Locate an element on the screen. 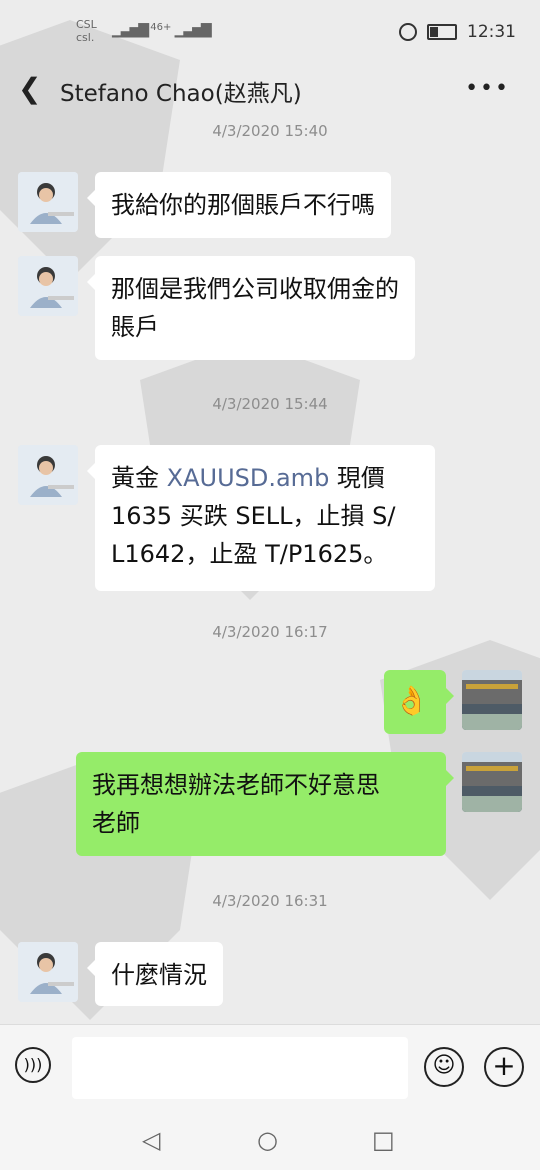  timestamp: 4/3/2020 16:31 is located at coordinates (270, 901).